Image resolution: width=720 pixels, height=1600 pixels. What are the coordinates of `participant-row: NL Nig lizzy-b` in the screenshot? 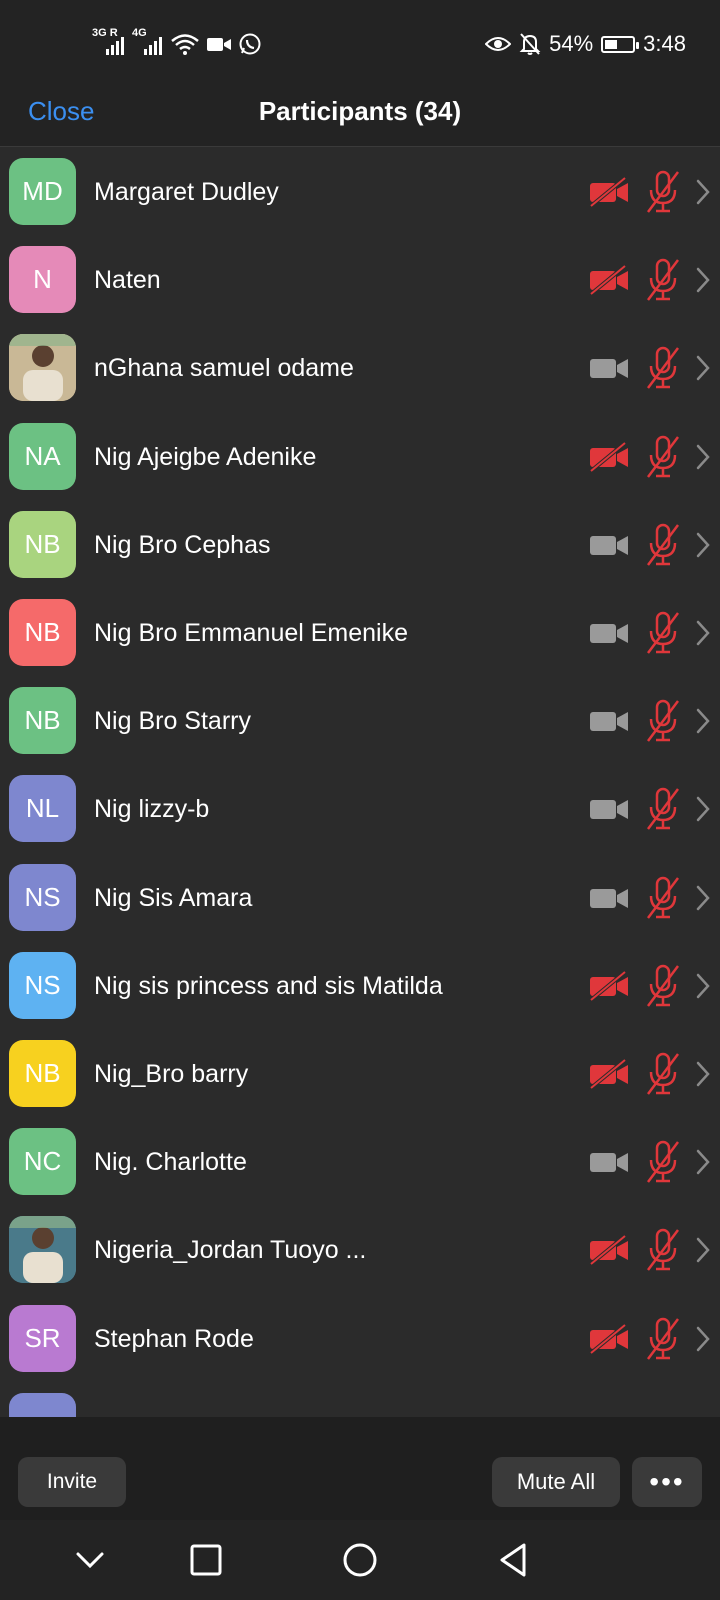 It's located at (360, 809).